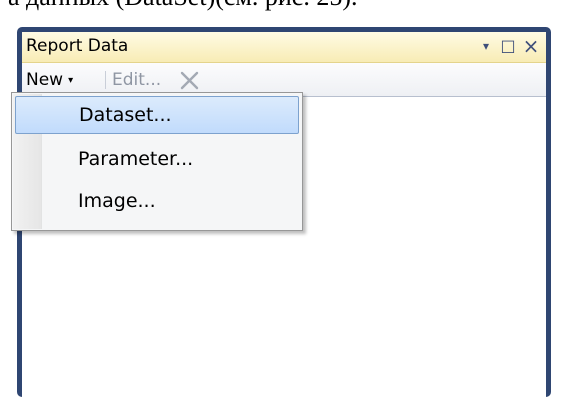 The width and height of the screenshot is (562, 397). I want to click on chevron-down-icon: ▾, so click(71, 80).